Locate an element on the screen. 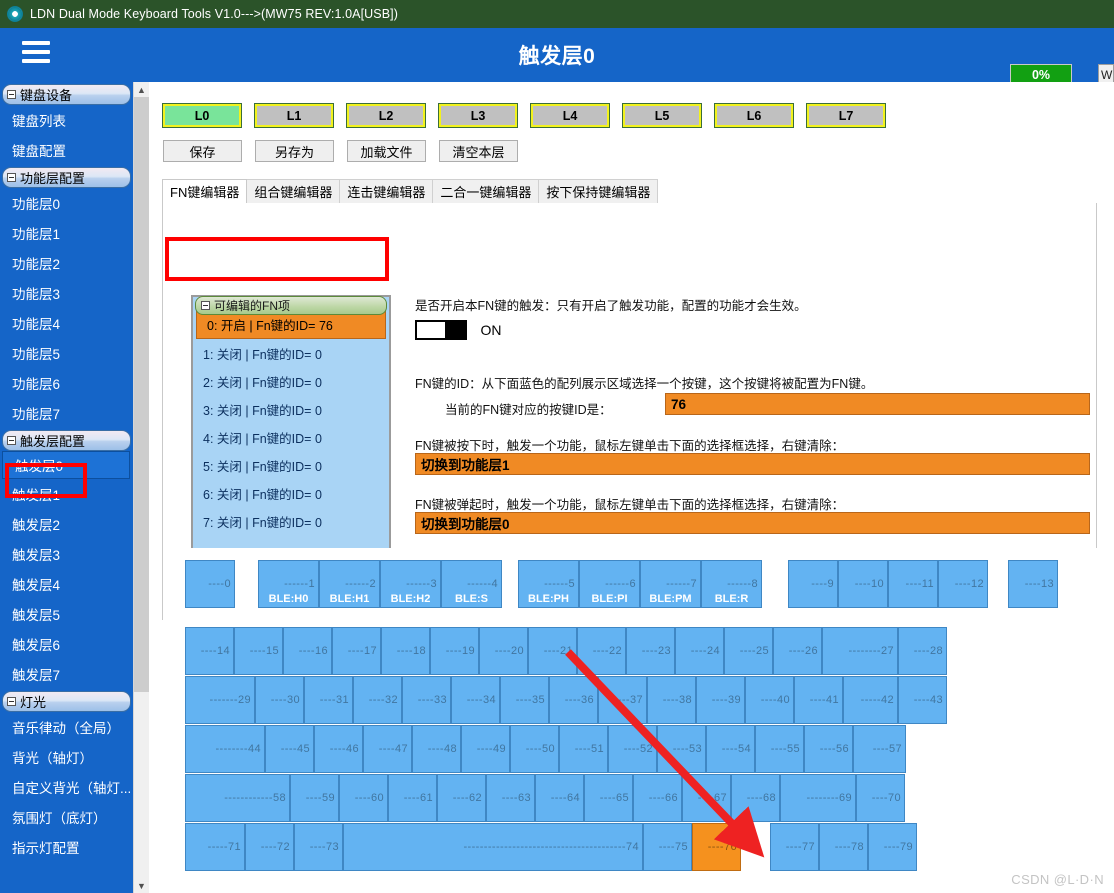  keyboard-key-0: ----0 is located at coordinates (210, 584).